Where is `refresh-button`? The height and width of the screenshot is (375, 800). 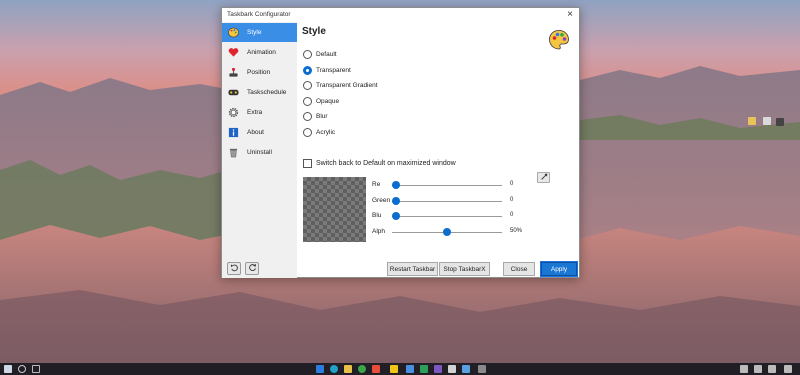
refresh-button is located at coordinates (252, 268).